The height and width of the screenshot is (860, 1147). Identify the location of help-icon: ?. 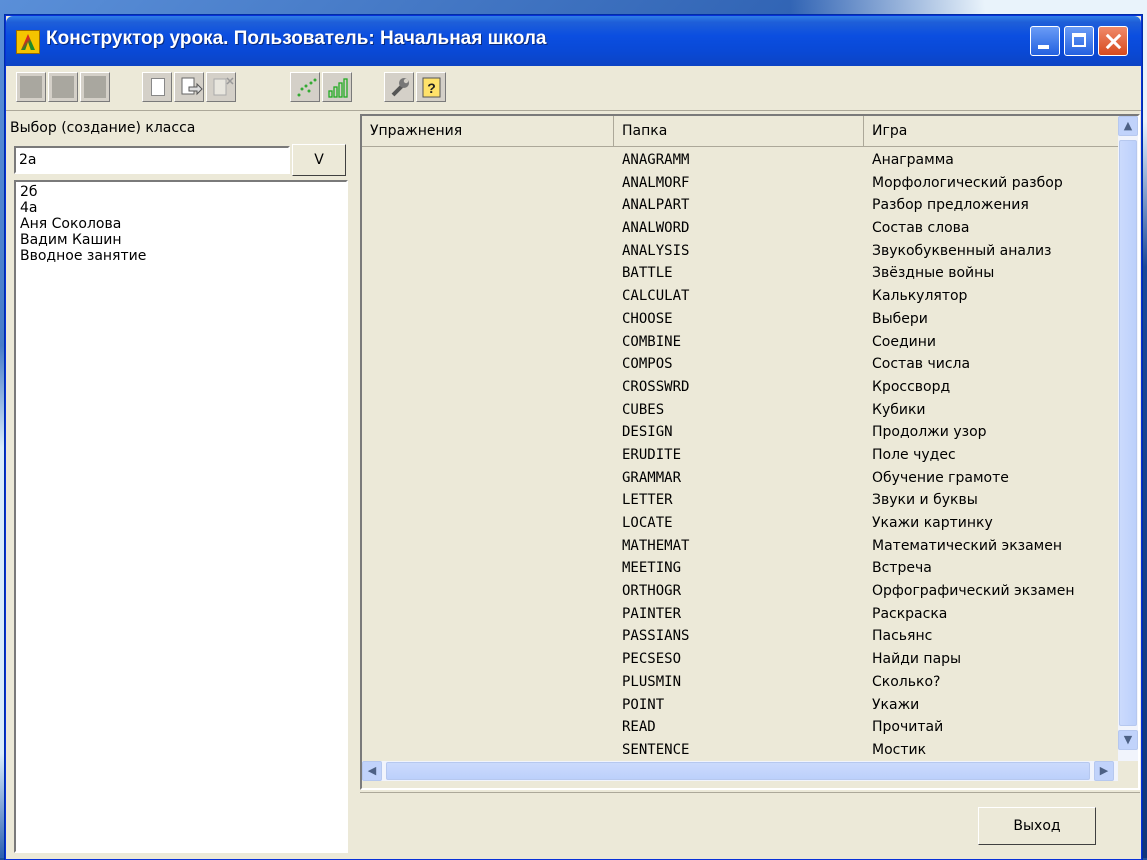
(431, 87).